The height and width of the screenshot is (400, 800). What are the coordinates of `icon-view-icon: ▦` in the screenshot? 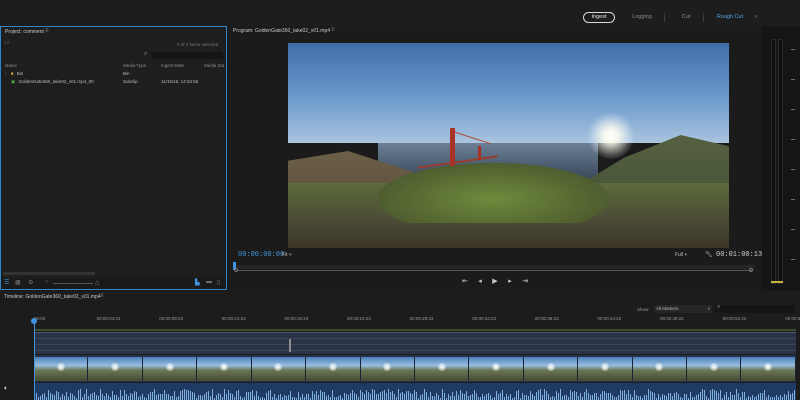 It's located at (18, 282).